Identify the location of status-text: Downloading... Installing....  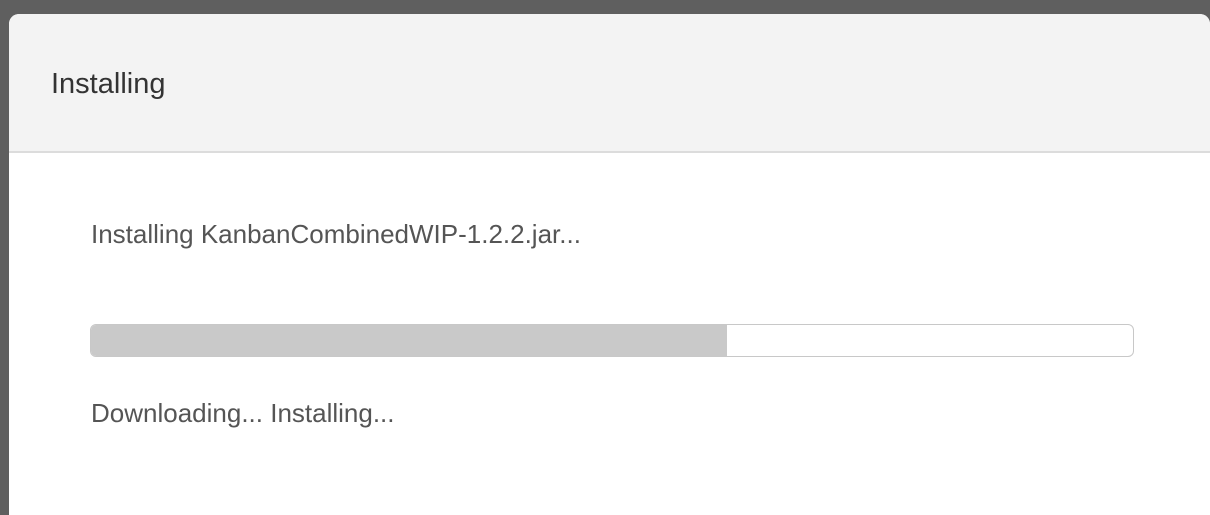
(243, 413).